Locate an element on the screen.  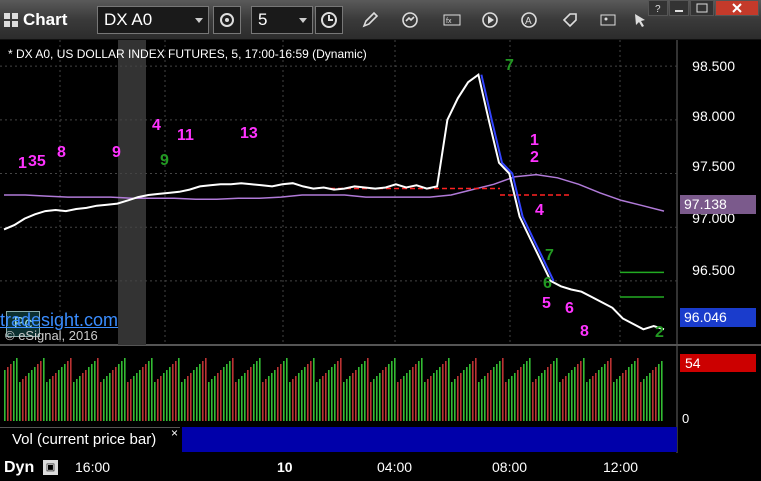
play-icon is located at coordinates (490, 20).